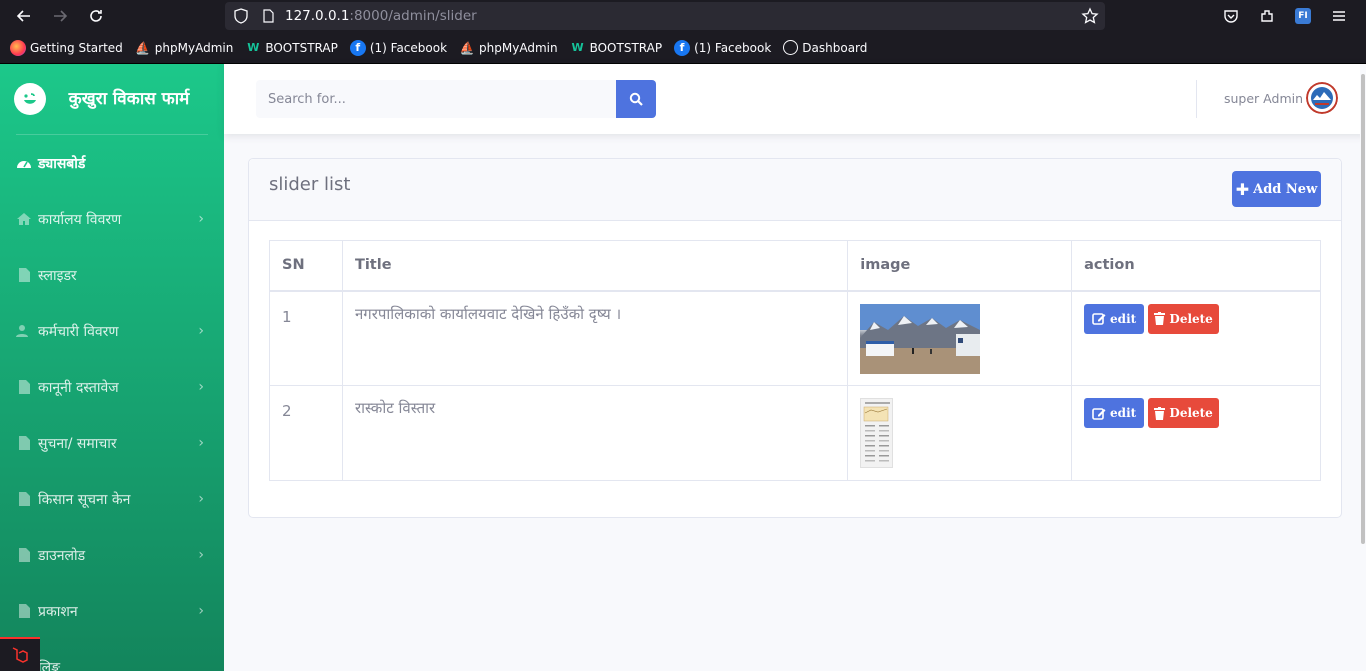 The height and width of the screenshot is (671, 1366). I want to click on search-button, so click(636, 99).